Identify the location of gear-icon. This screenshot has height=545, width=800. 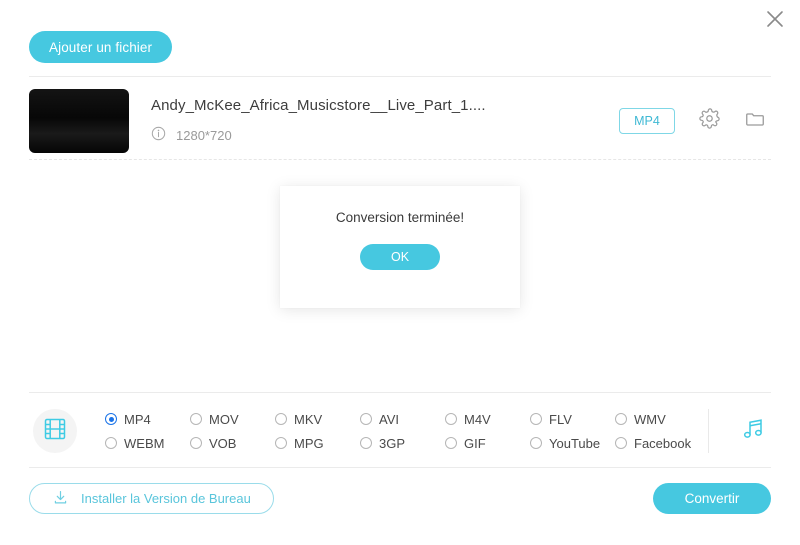
(709, 121).